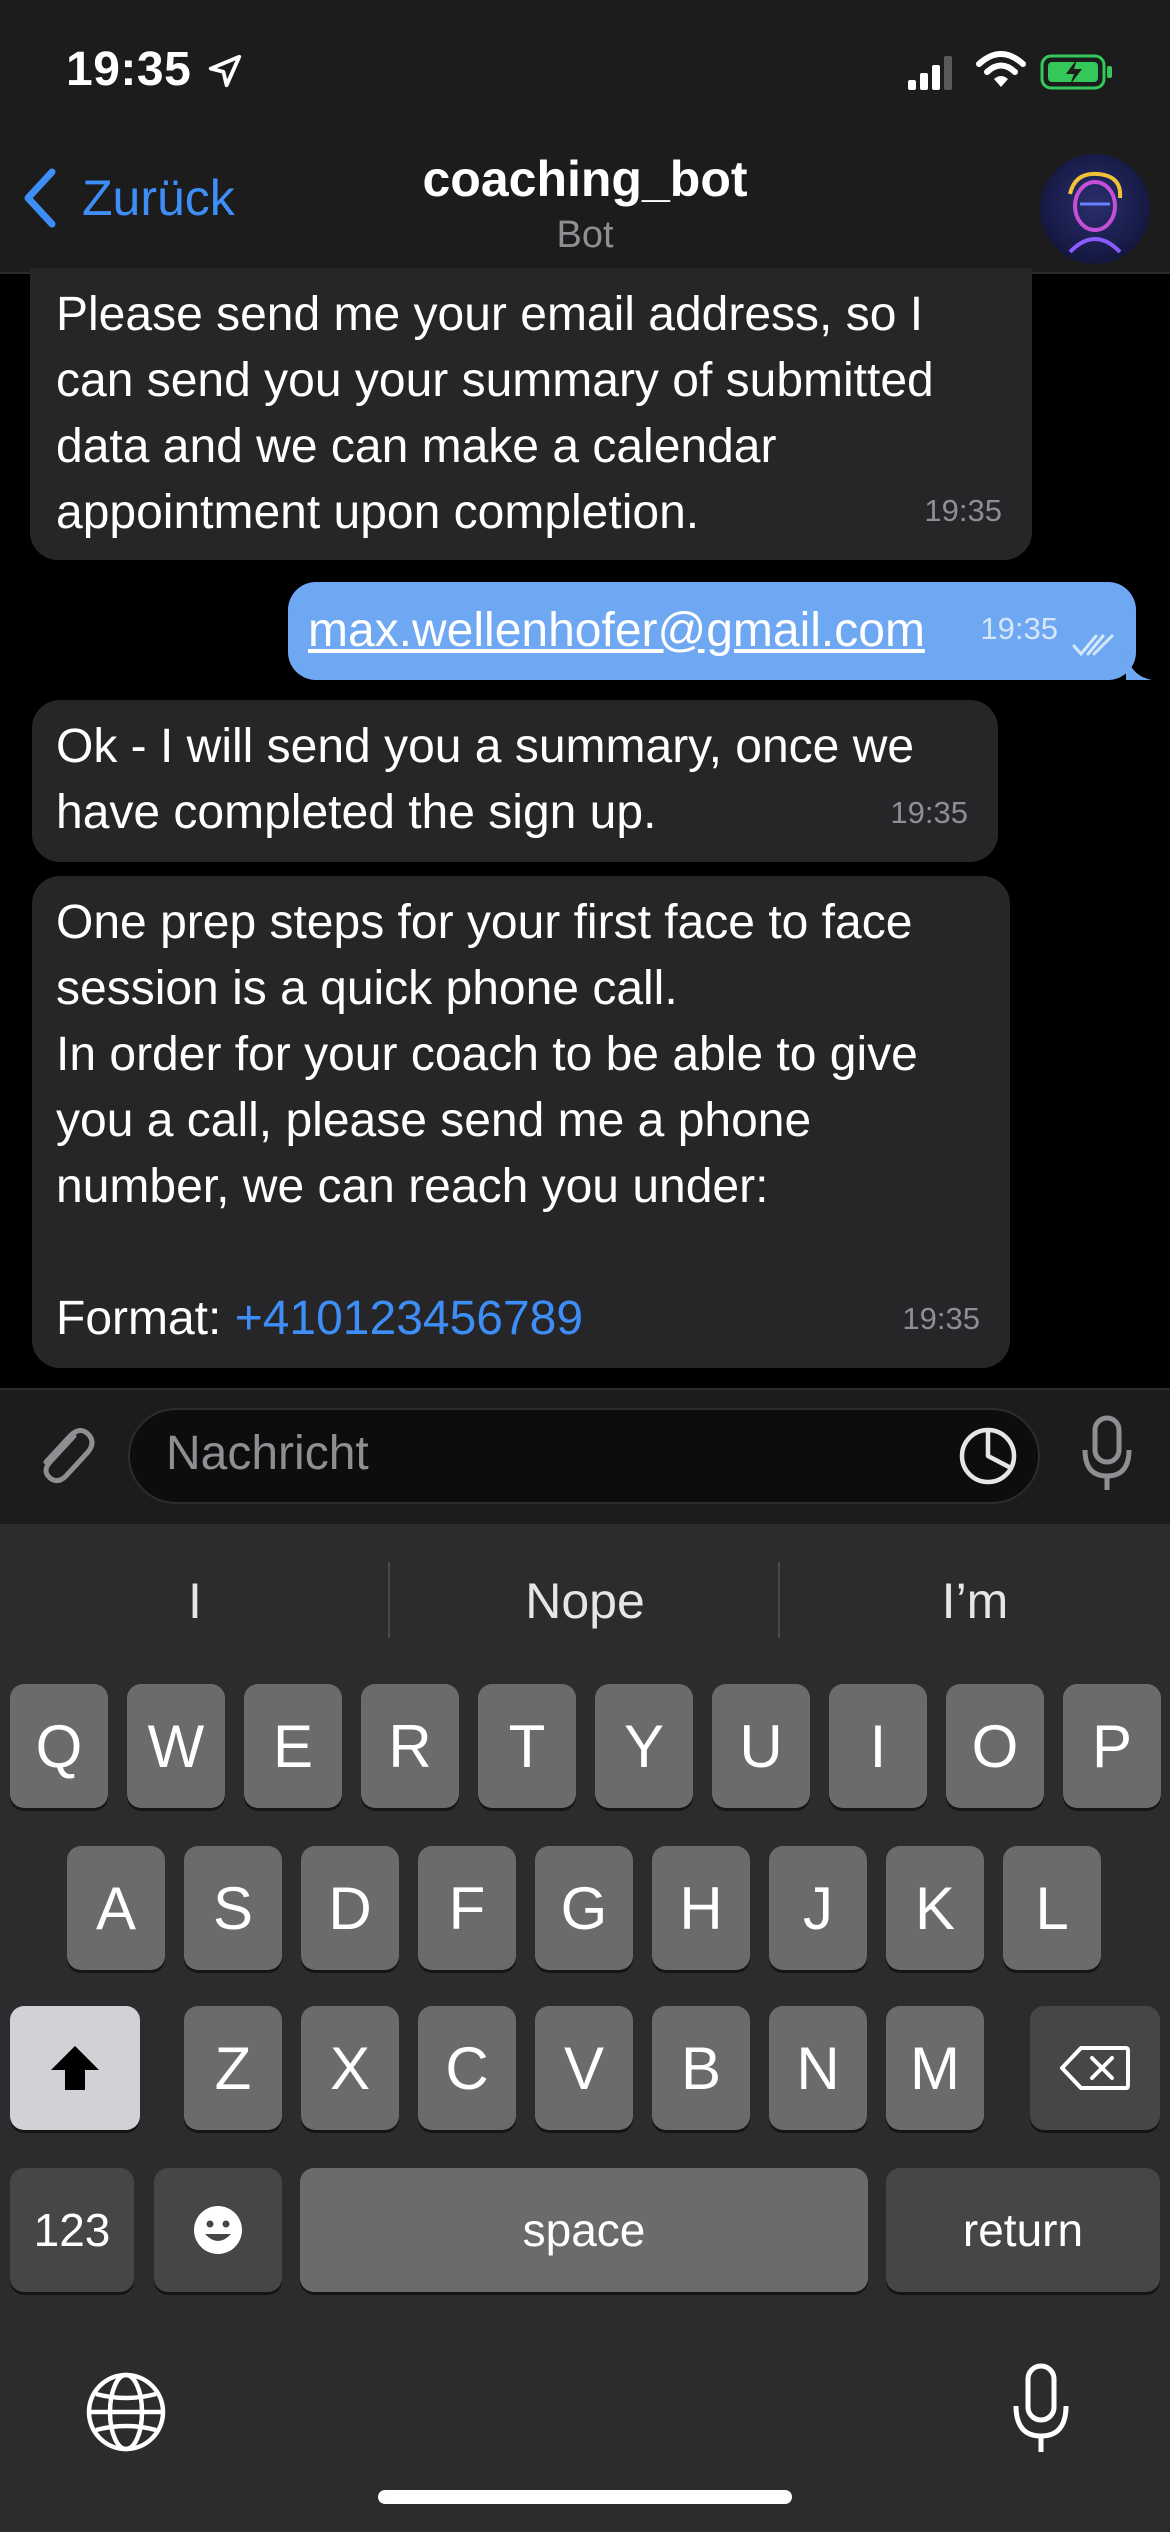 This screenshot has height=2532, width=1170. I want to click on chat-subtitle: Bot, so click(585, 235).